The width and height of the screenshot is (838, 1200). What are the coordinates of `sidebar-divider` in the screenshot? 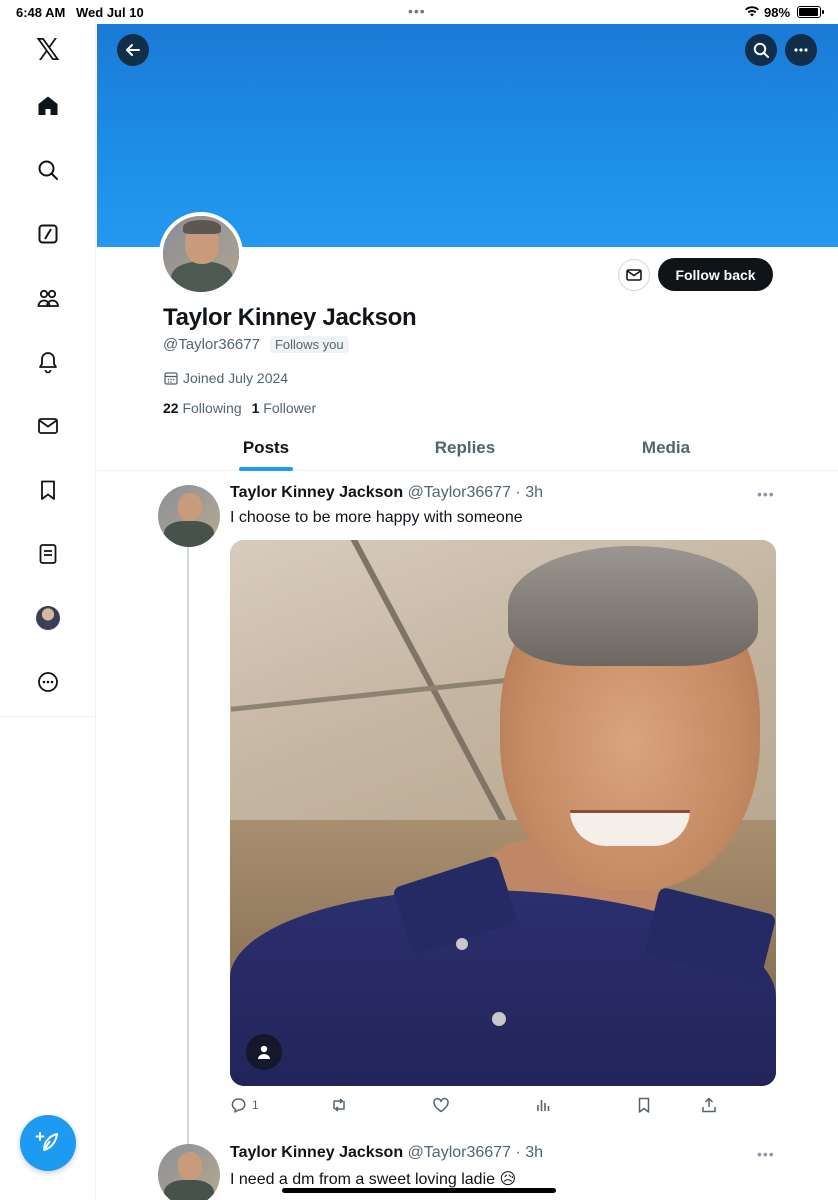 It's located at (48, 716).